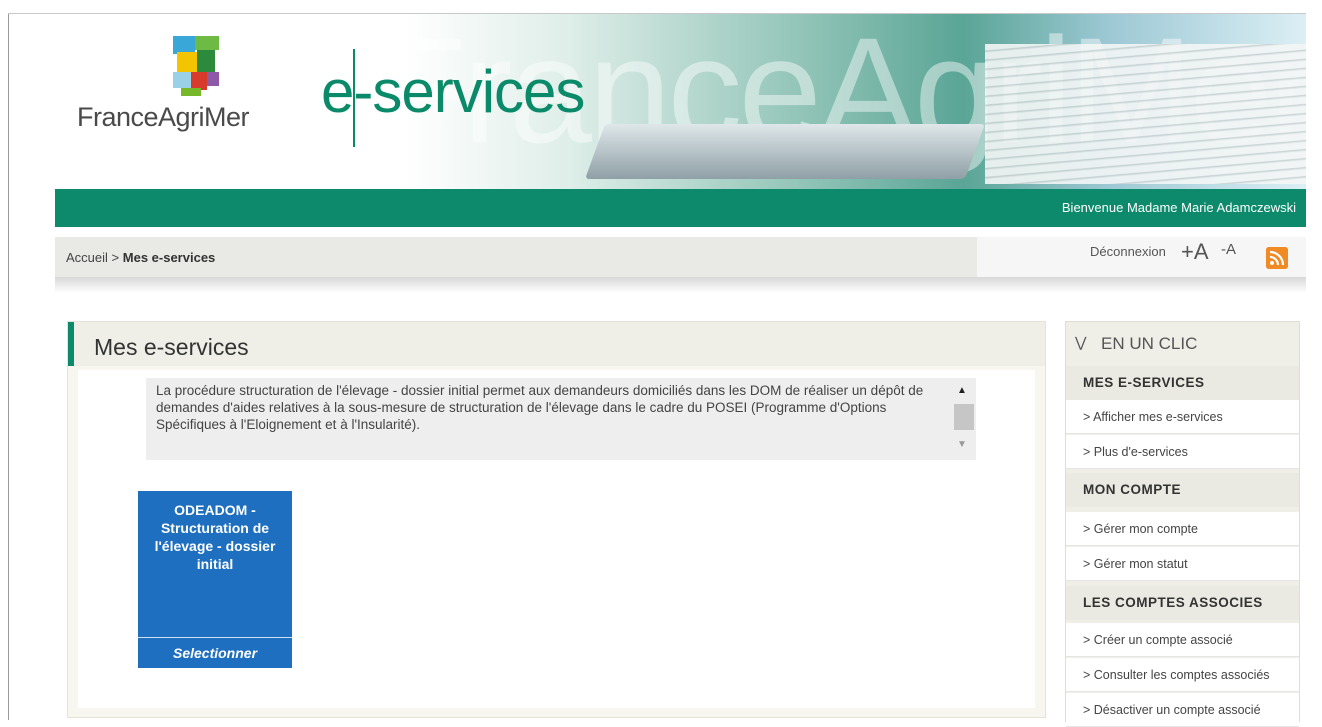  I want to click on sidebar-link-consulter-comptes: > Consulter les comptes associés, so click(1182, 675).